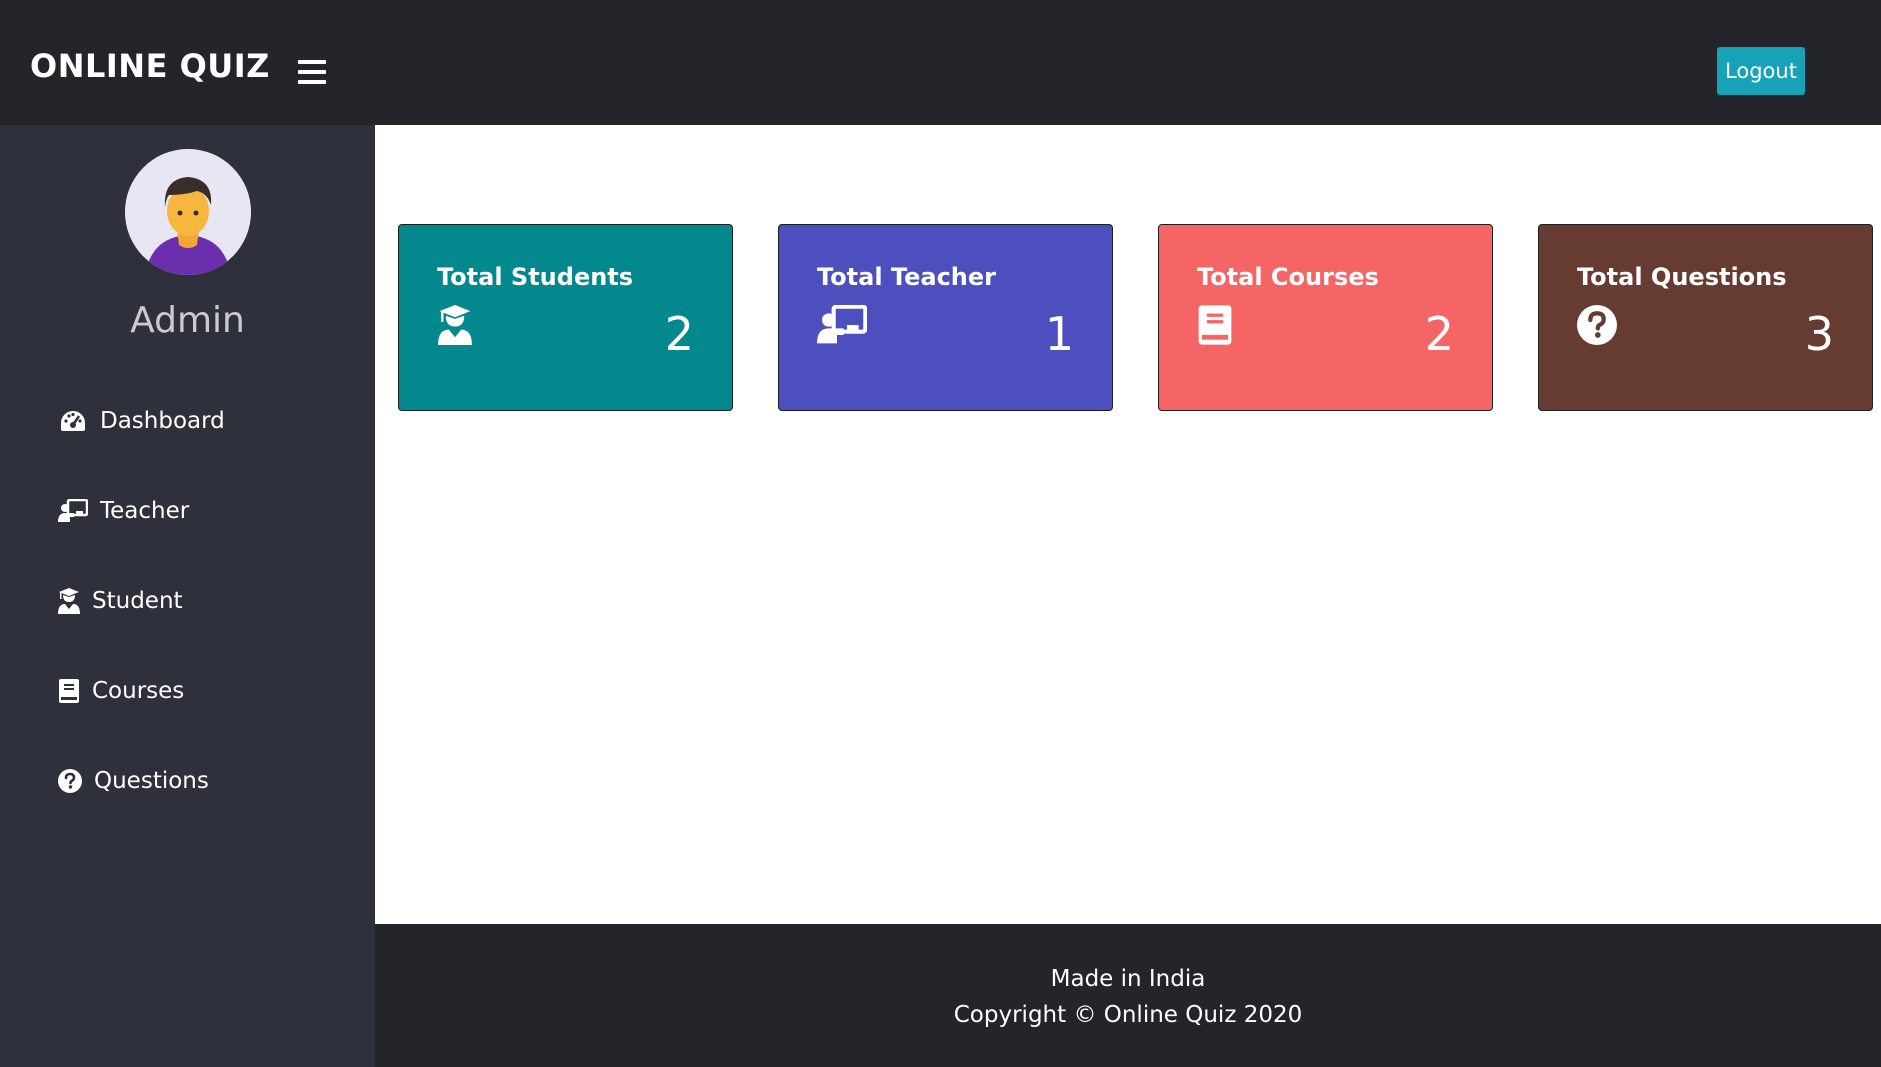 The width and height of the screenshot is (1881, 1067). I want to click on card-title: Total Courses, so click(1288, 277).